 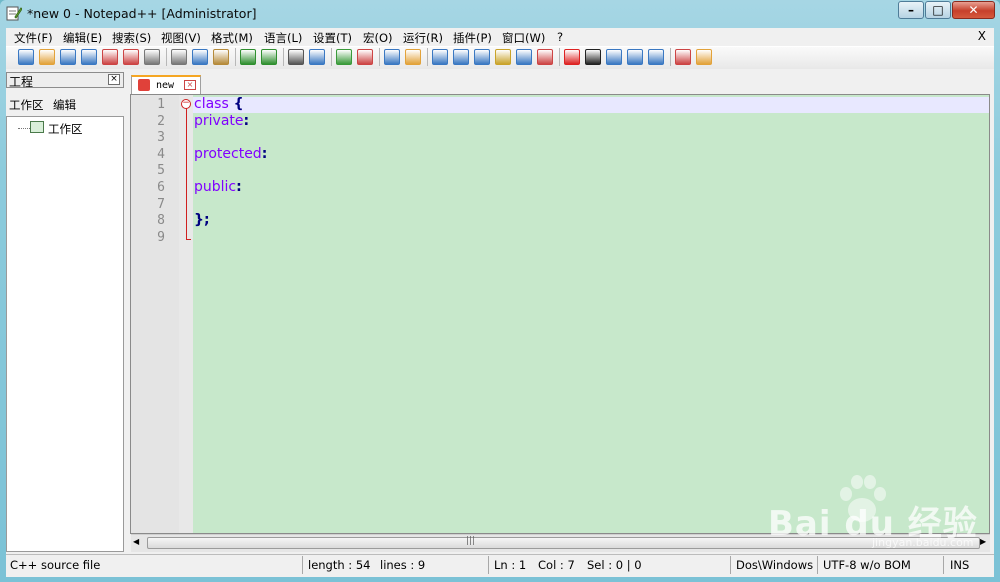 What do you see at coordinates (867, 565) in the screenshot?
I see `status-encoding: UTF-8 w/o BOM` at bounding box center [867, 565].